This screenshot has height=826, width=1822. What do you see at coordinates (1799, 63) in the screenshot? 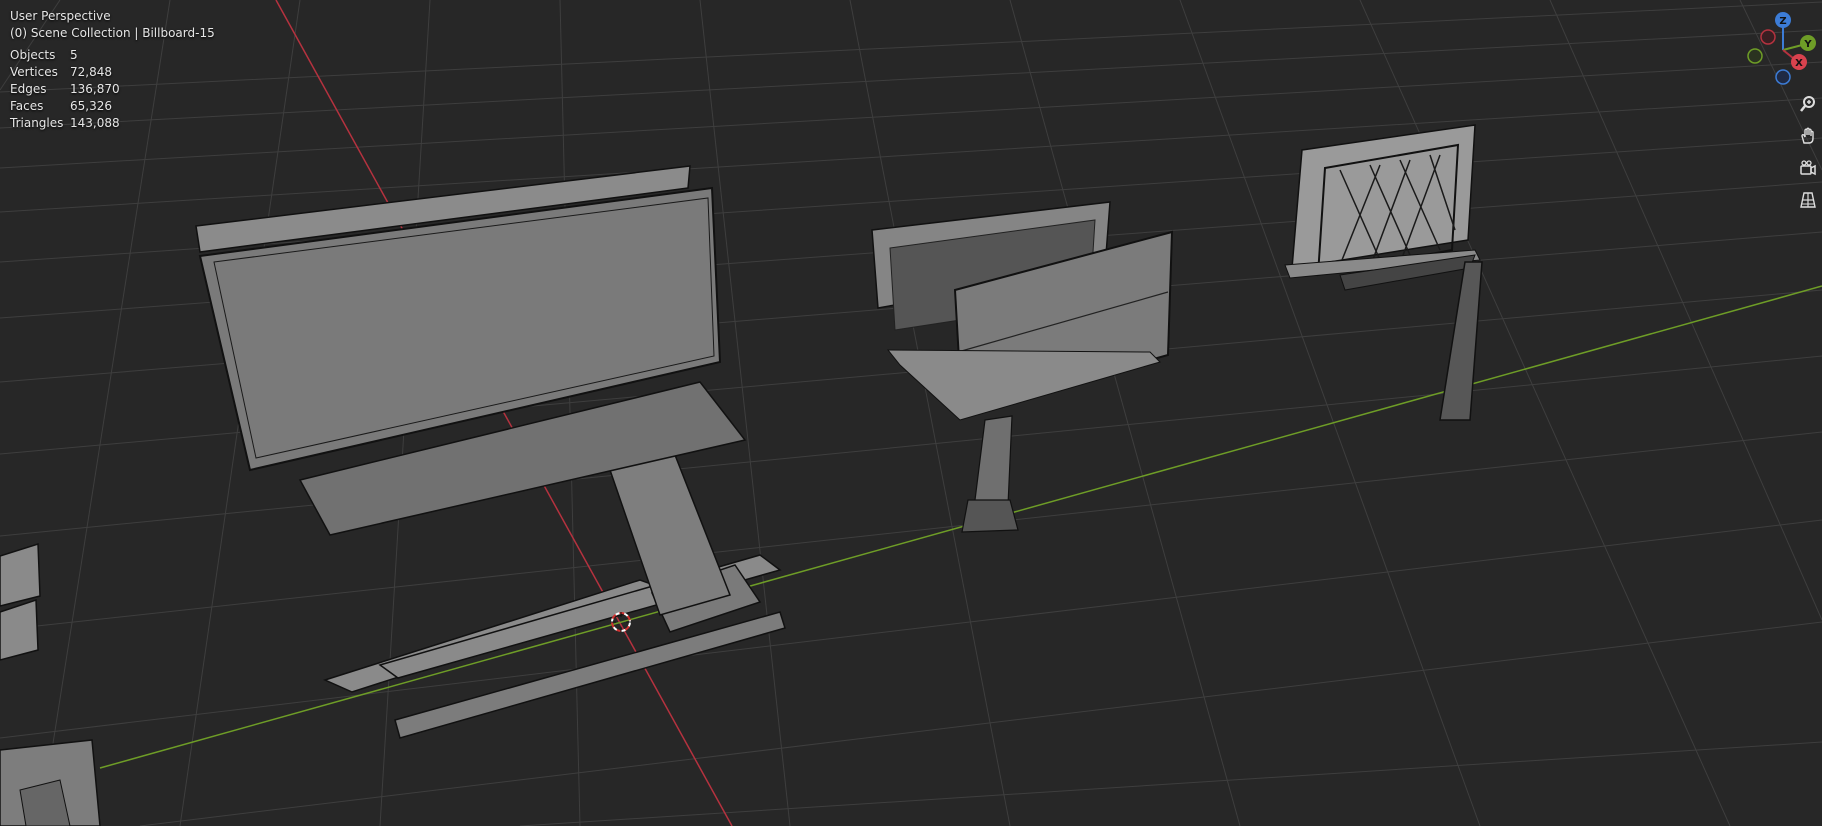
I see `x-axis-label: X` at bounding box center [1799, 63].